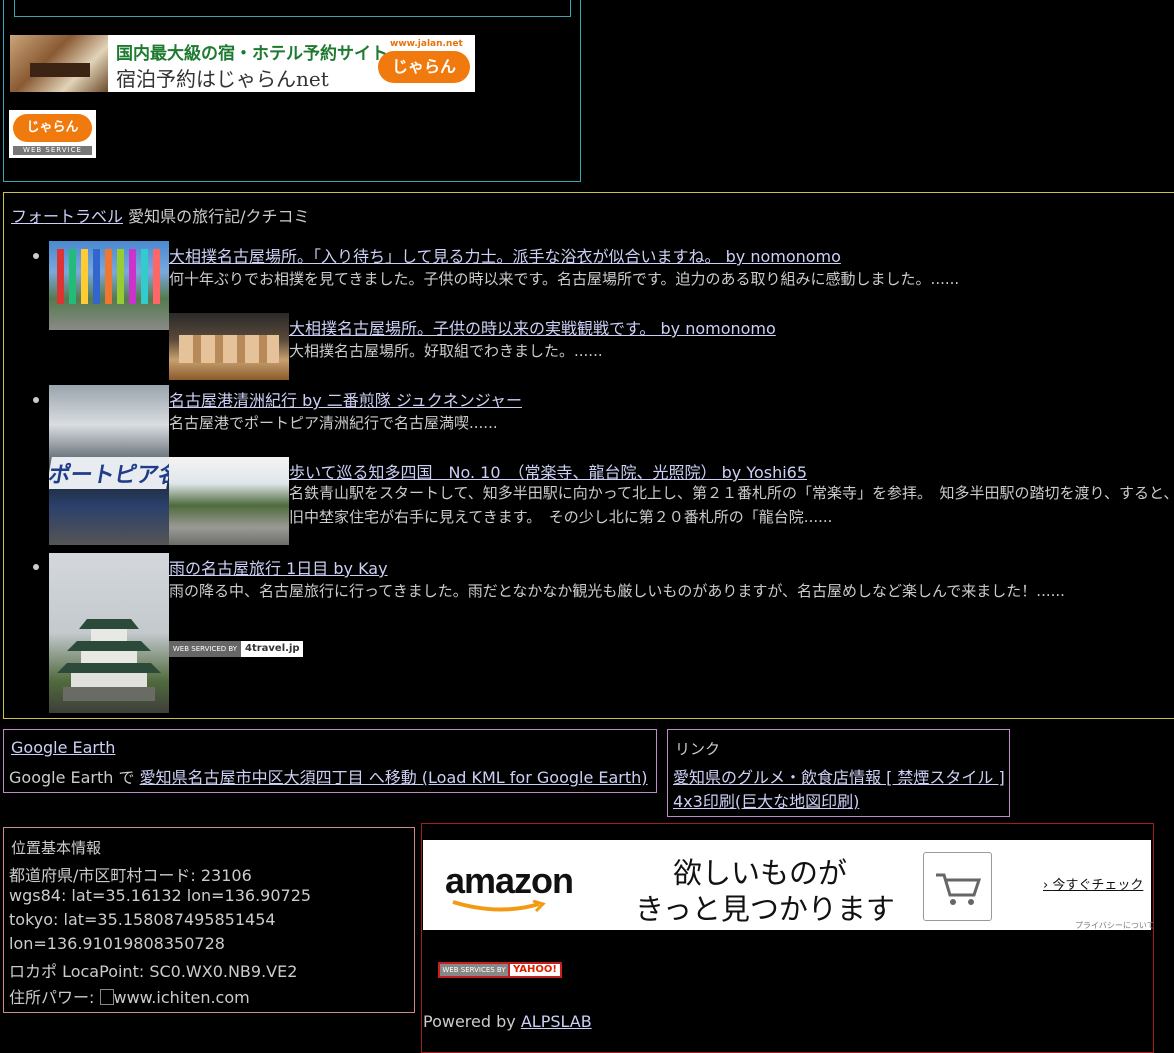  I want to click on gourmet-link: 愛知県のグルメ・飲食店情報 [ 禁煙スタイル ], so click(839, 776).